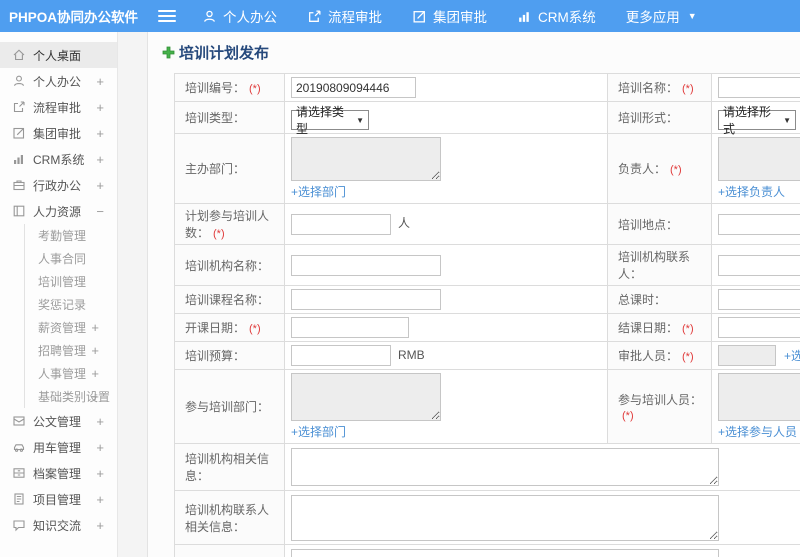  Describe the element at coordinates (366, 159) in the screenshot. I see `host-dept-textarea` at that location.